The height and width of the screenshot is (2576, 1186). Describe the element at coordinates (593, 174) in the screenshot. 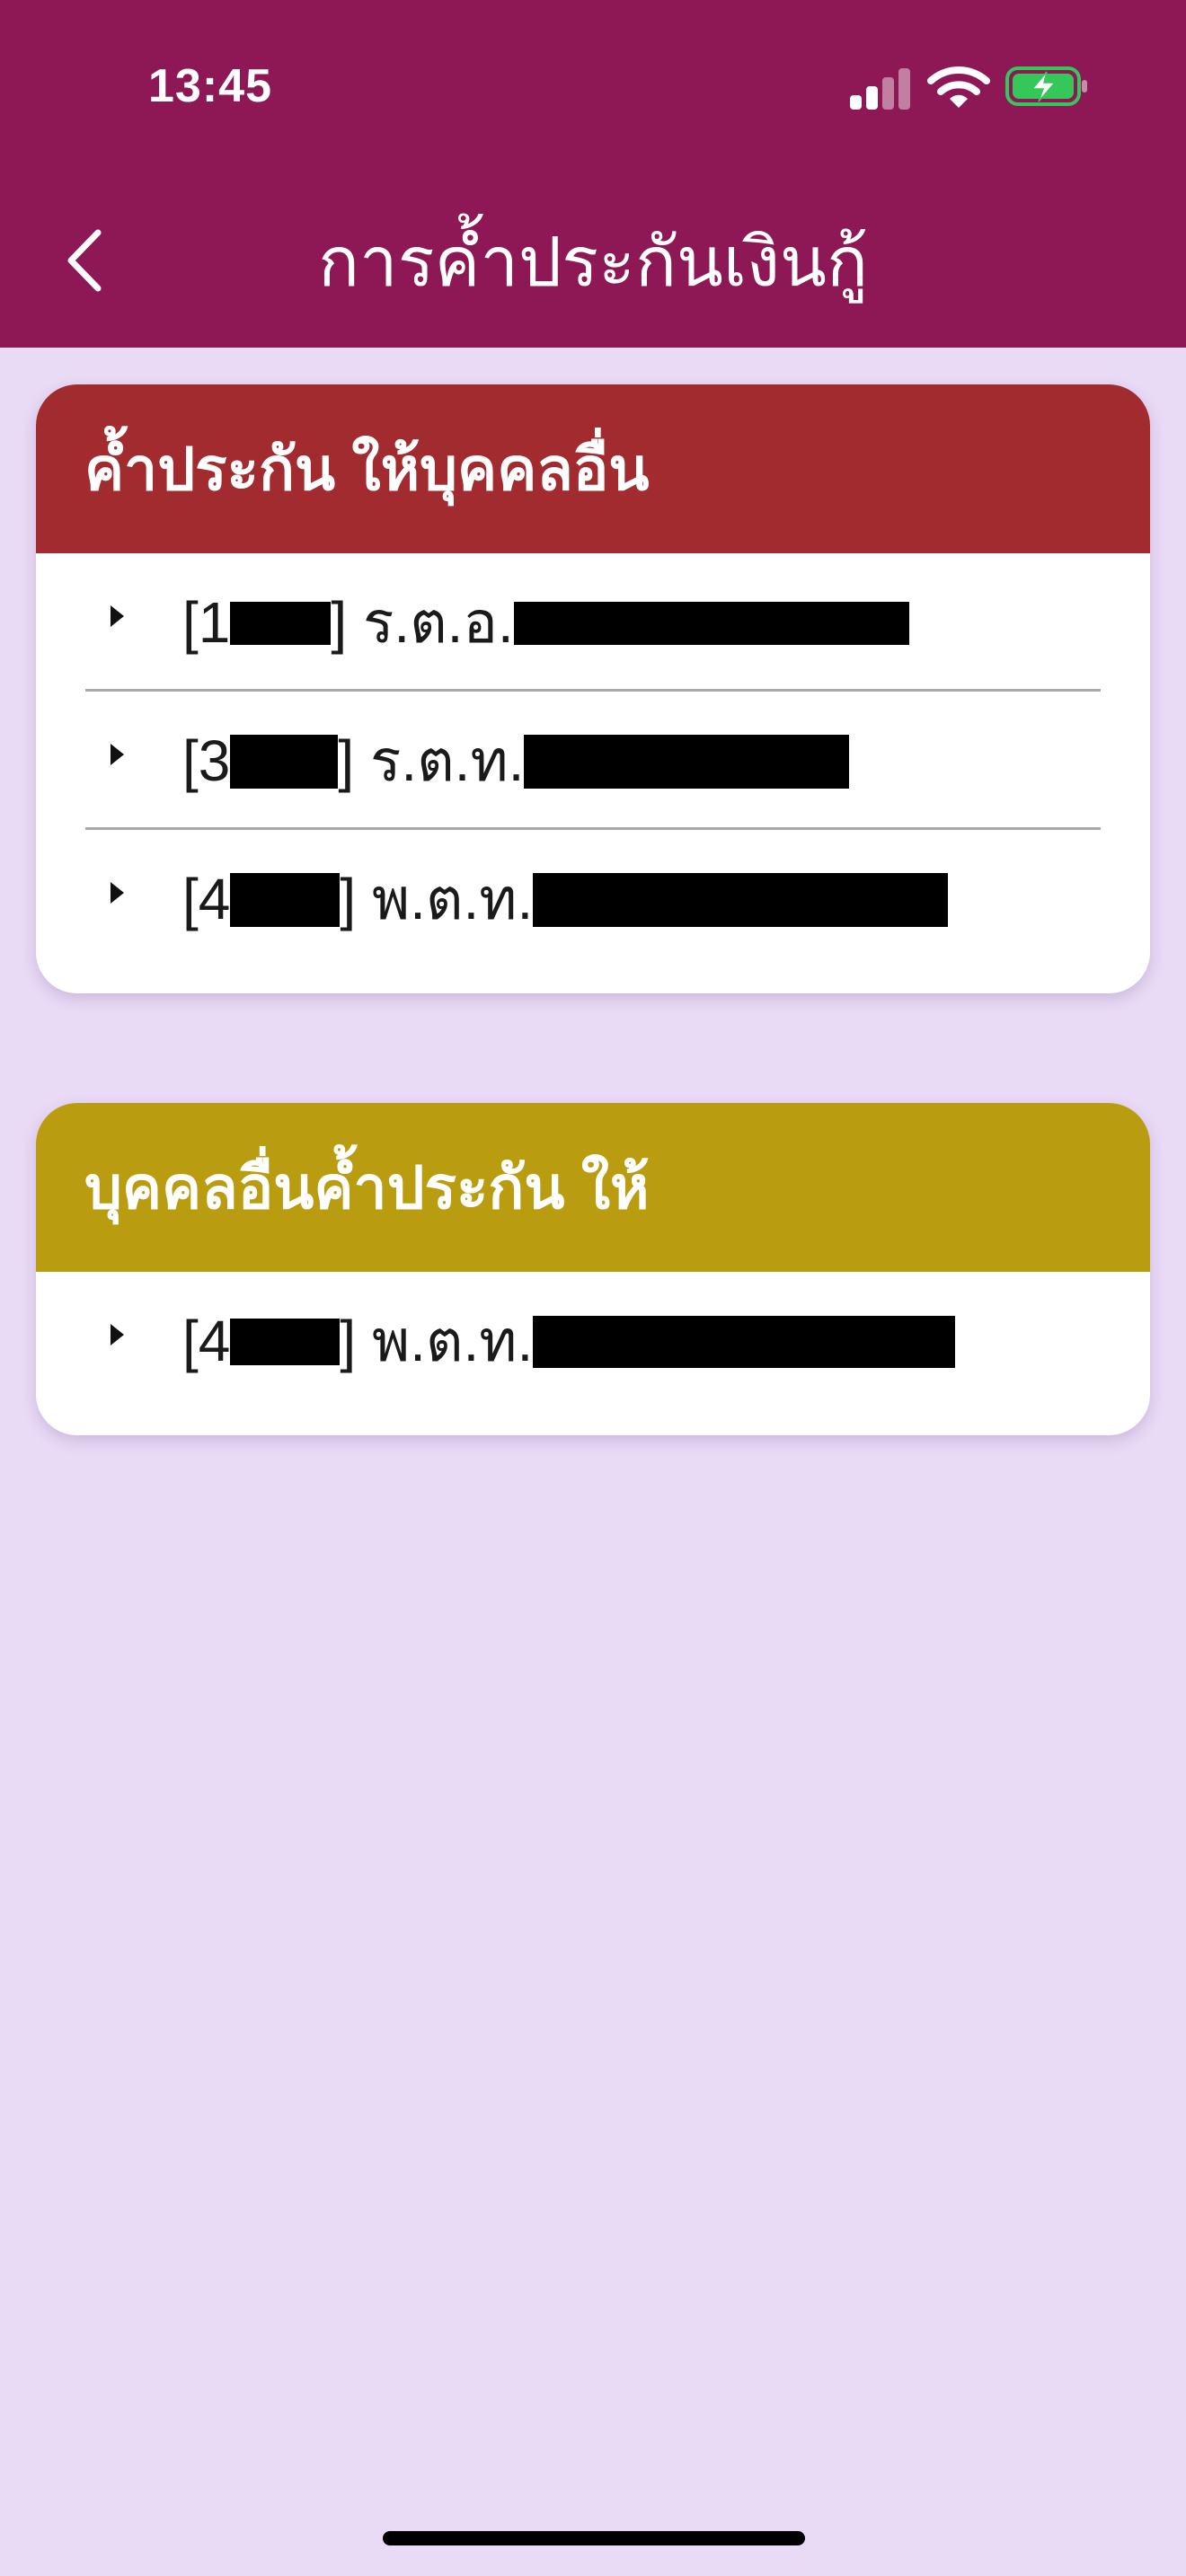

I see `app-header: 13:45 การค้ำประกันเงินกู้` at that location.